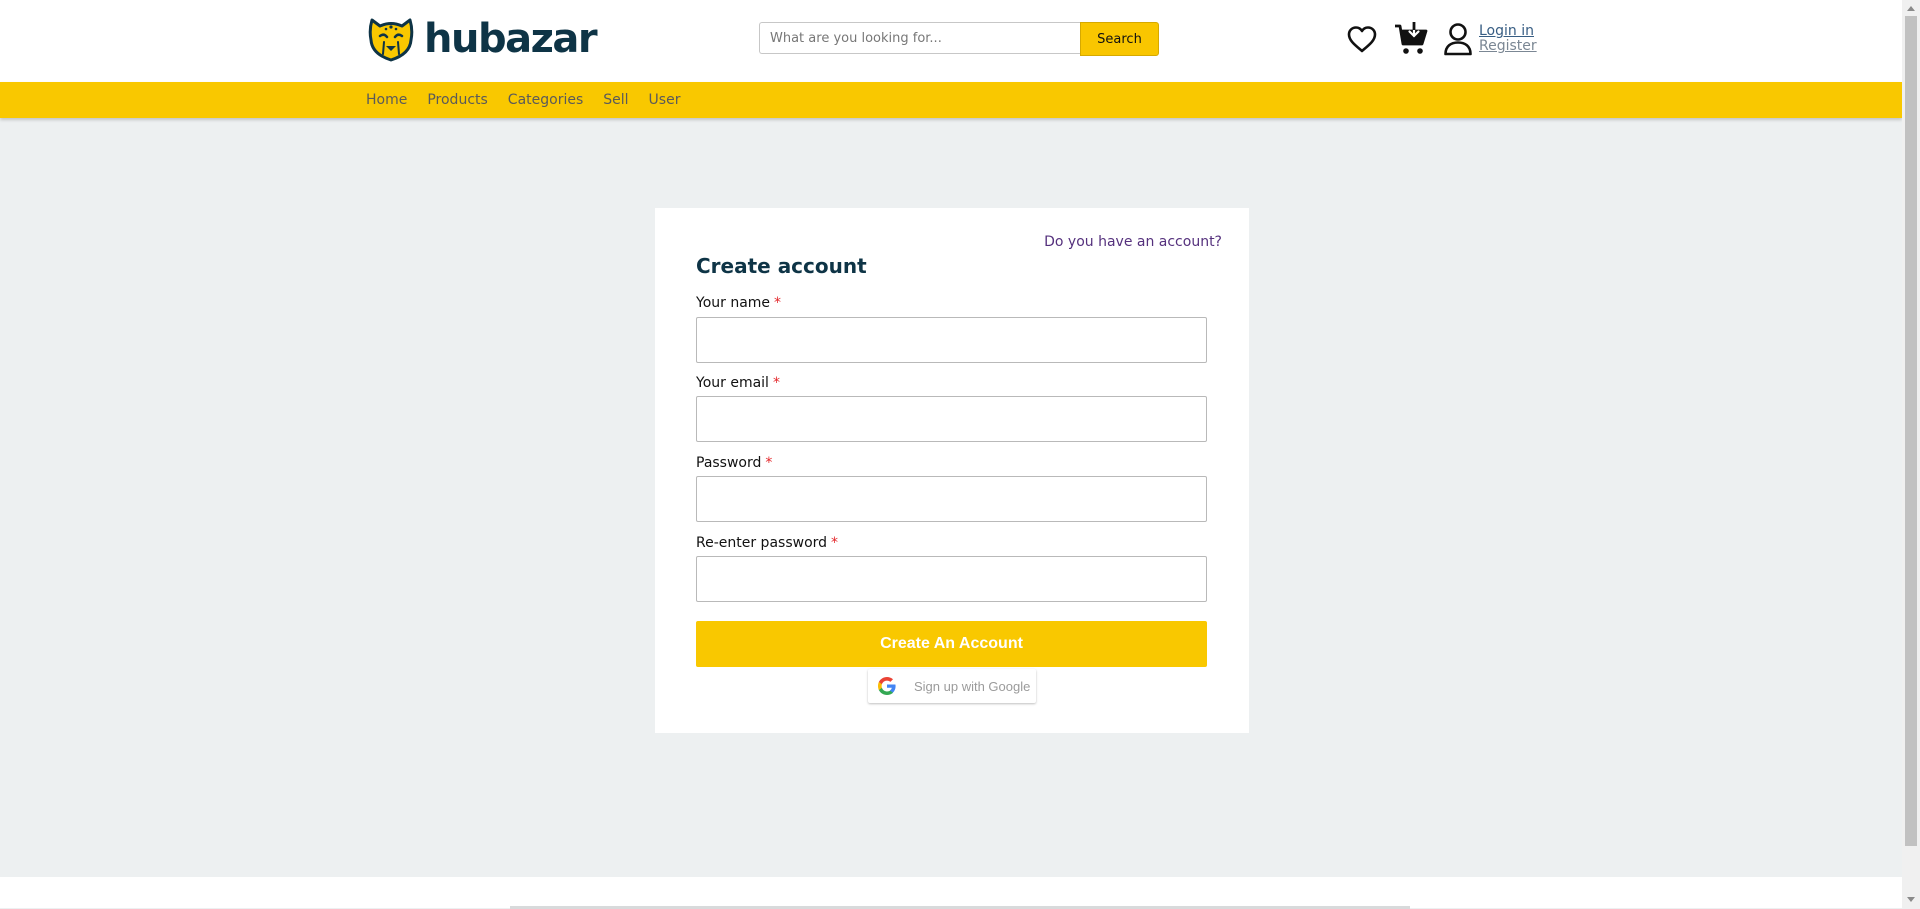 The image size is (1920, 909). What do you see at coordinates (1362, 39) in the screenshot?
I see `heart-icon` at bounding box center [1362, 39].